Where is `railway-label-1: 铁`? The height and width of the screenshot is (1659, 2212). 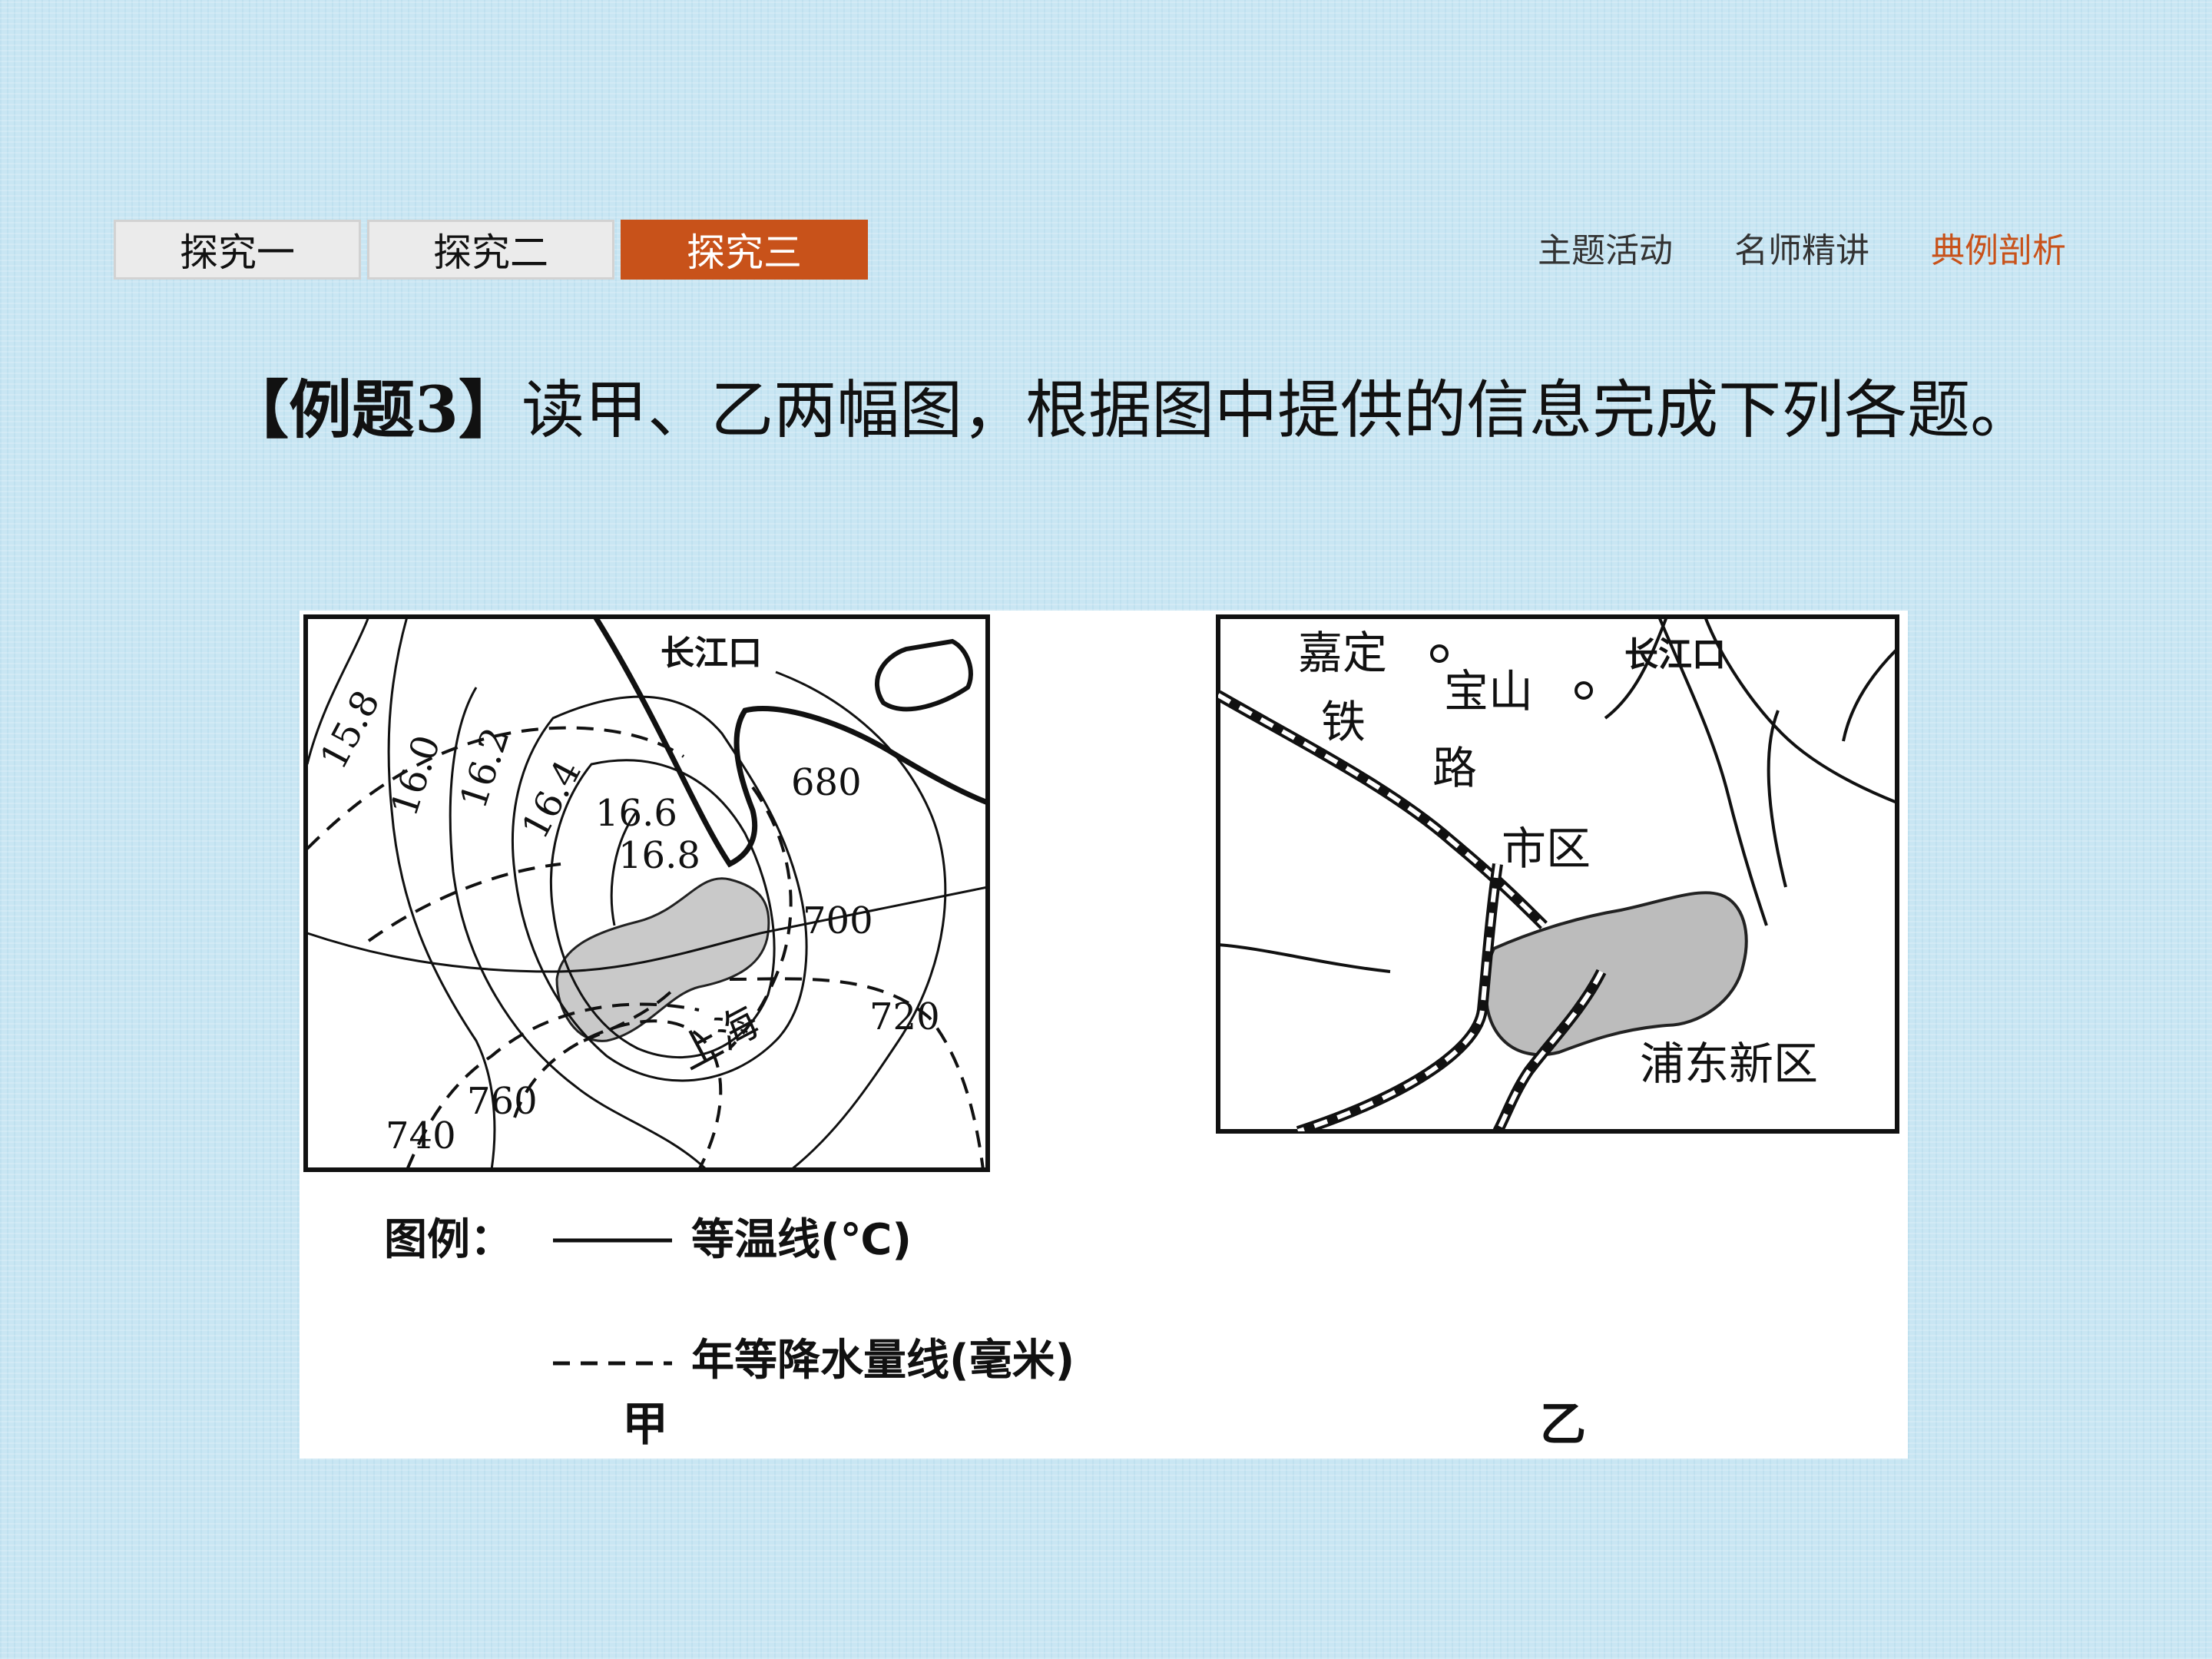
railway-label-1: 铁 is located at coordinates (1344, 722).